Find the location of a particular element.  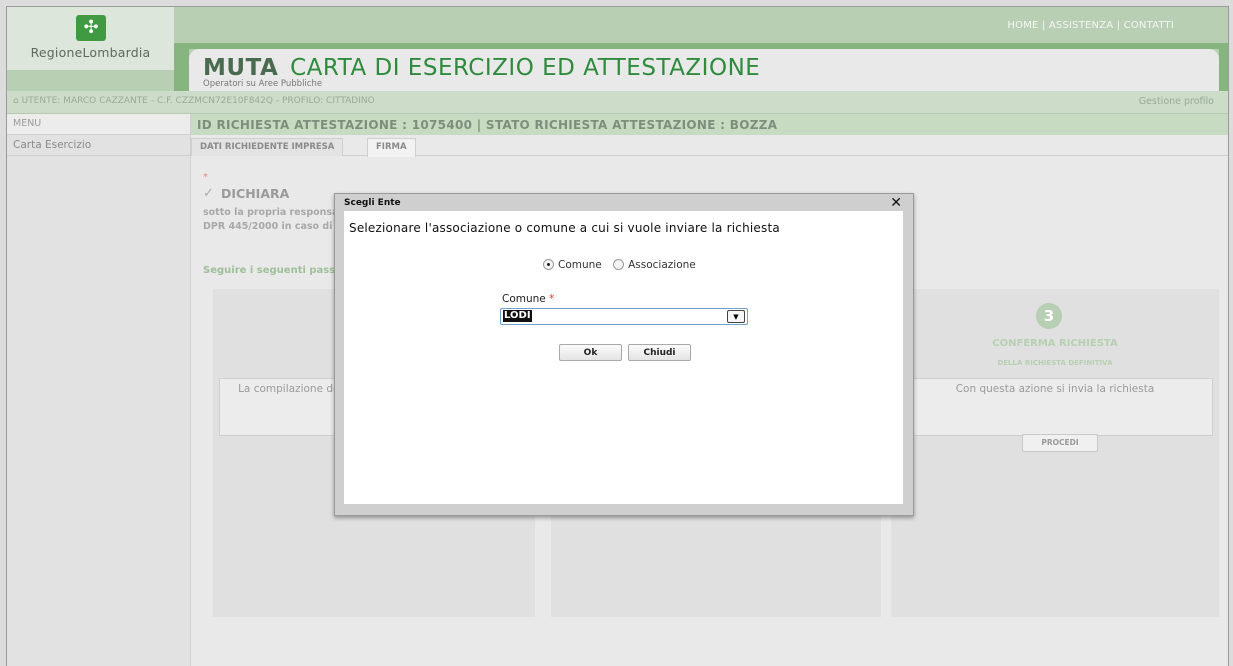

radio-comune is located at coordinates (548, 264).